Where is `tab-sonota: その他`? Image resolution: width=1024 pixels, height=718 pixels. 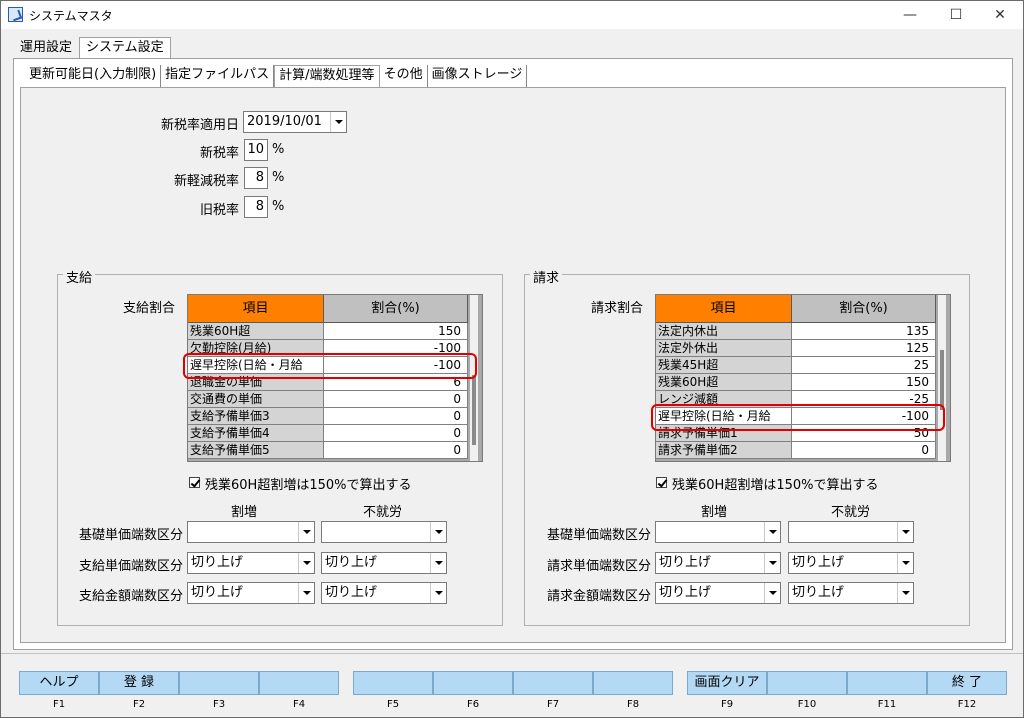
tab-sonota: その他 is located at coordinates (404, 76).